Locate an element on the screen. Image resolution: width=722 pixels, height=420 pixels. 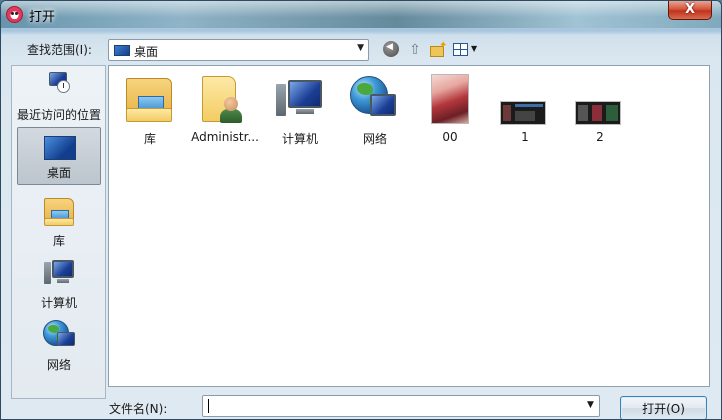
place-computer: 计算机 is located at coordinates (59, 285).